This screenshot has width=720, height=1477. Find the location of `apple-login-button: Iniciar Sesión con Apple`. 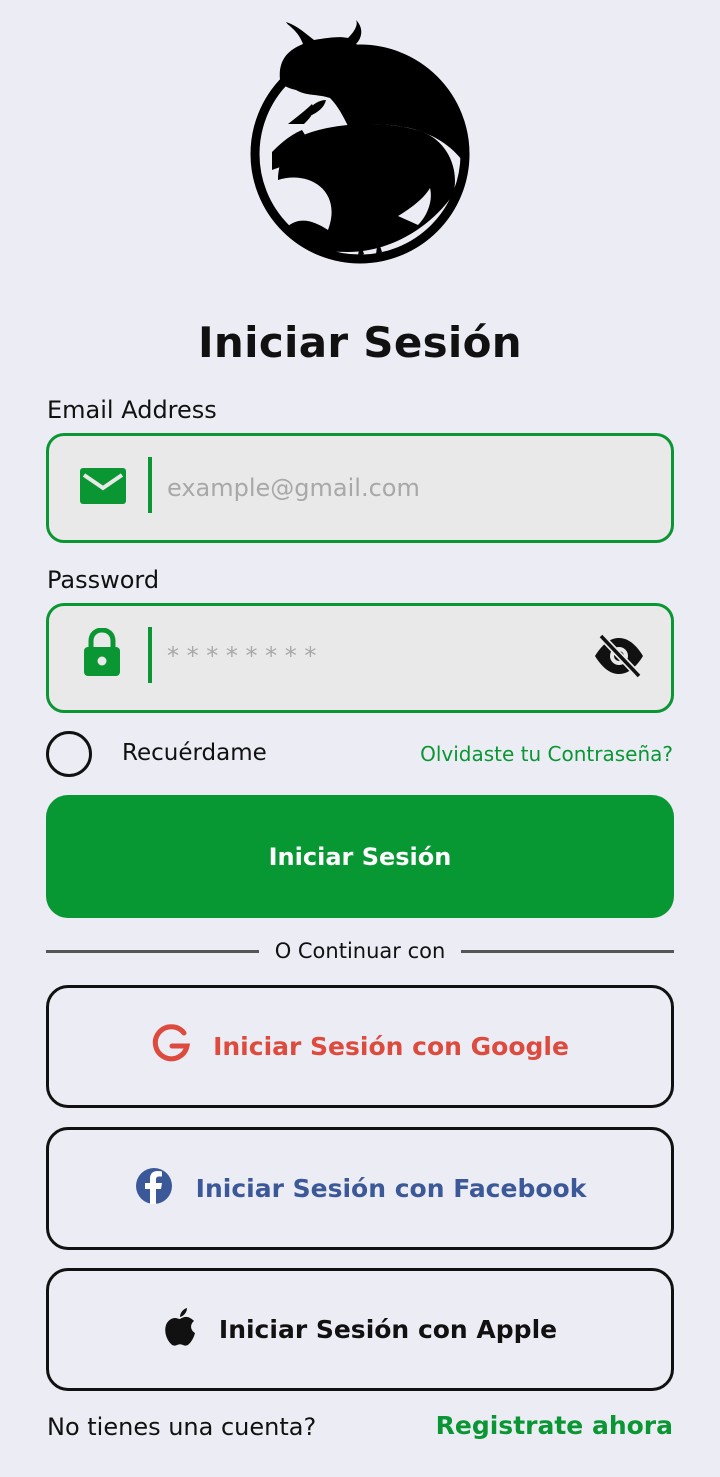

apple-login-button: Iniciar Sesión con Apple is located at coordinates (360, 1329).